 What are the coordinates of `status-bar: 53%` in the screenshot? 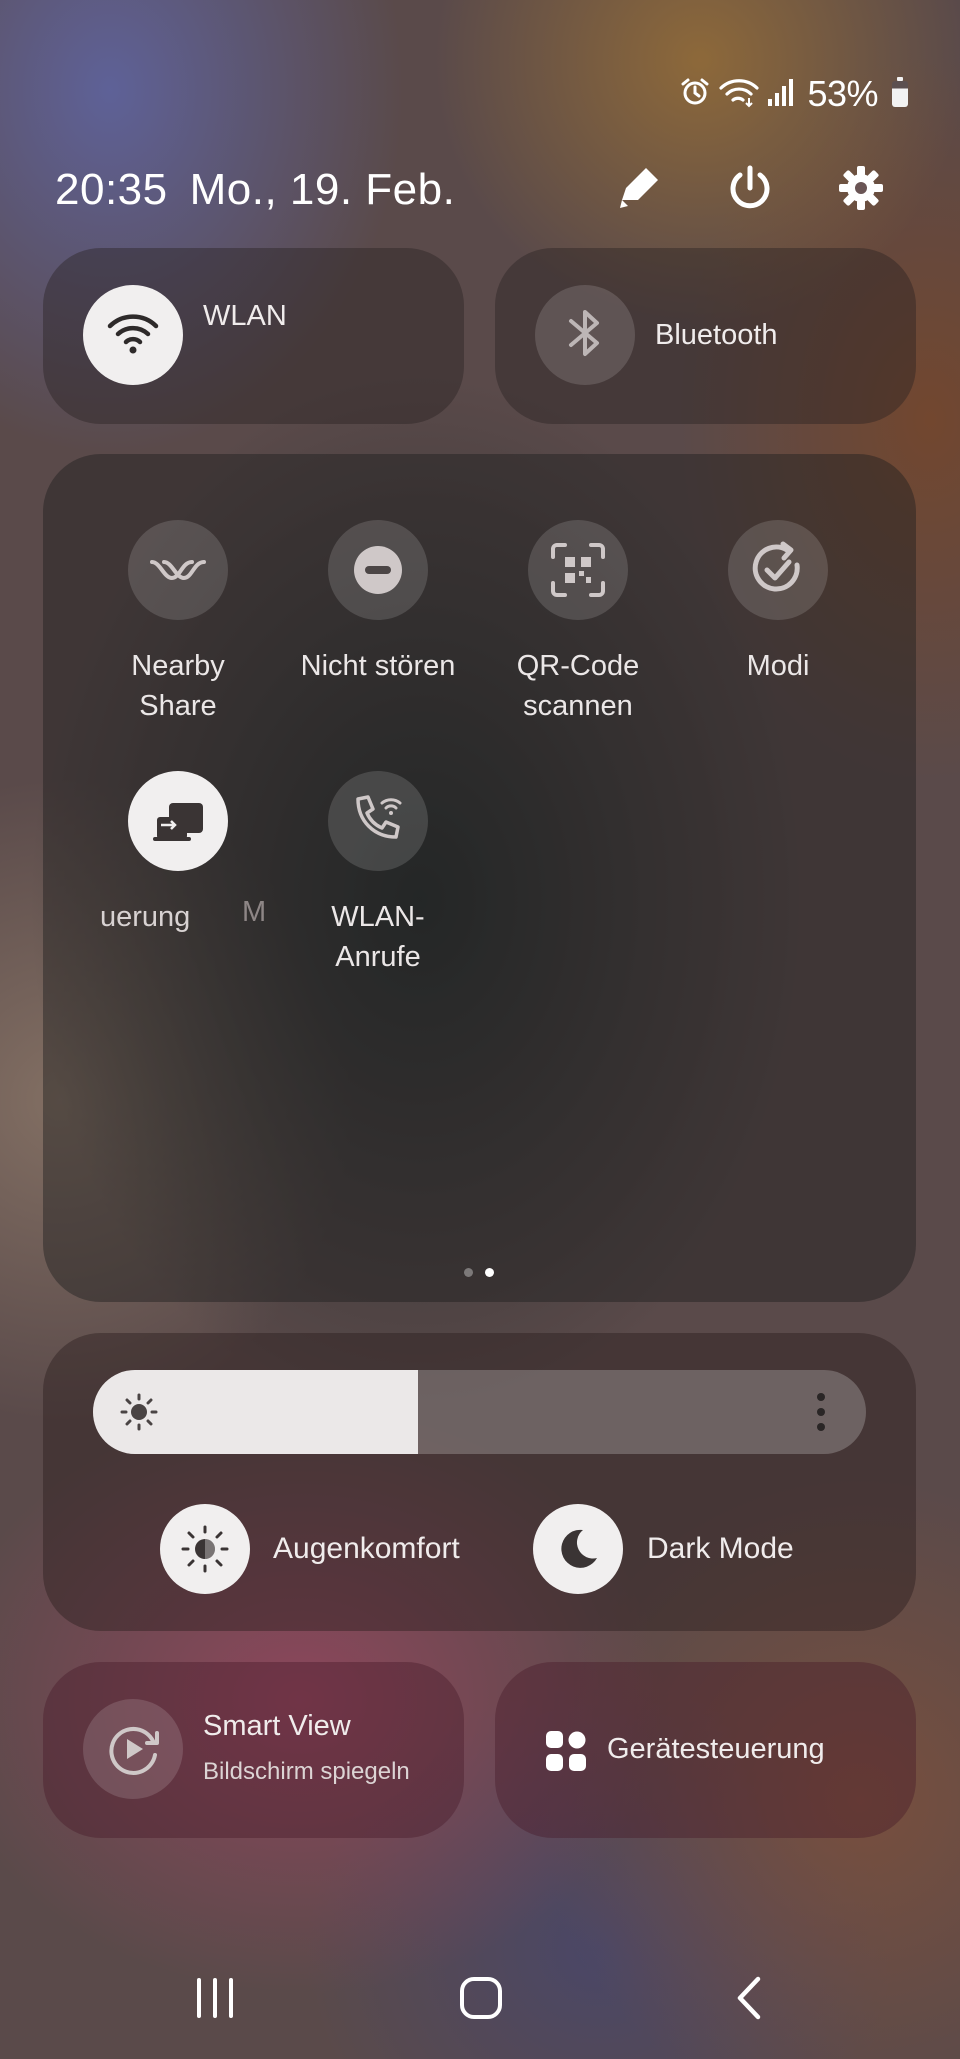 It's located at (793, 94).